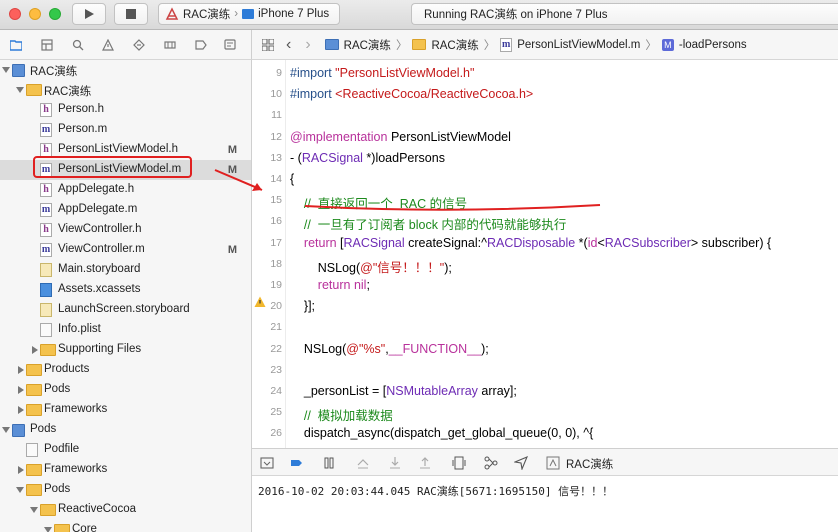 The height and width of the screenshot is (532, 838). I want to click on step-out-icon, so click(425, 463).